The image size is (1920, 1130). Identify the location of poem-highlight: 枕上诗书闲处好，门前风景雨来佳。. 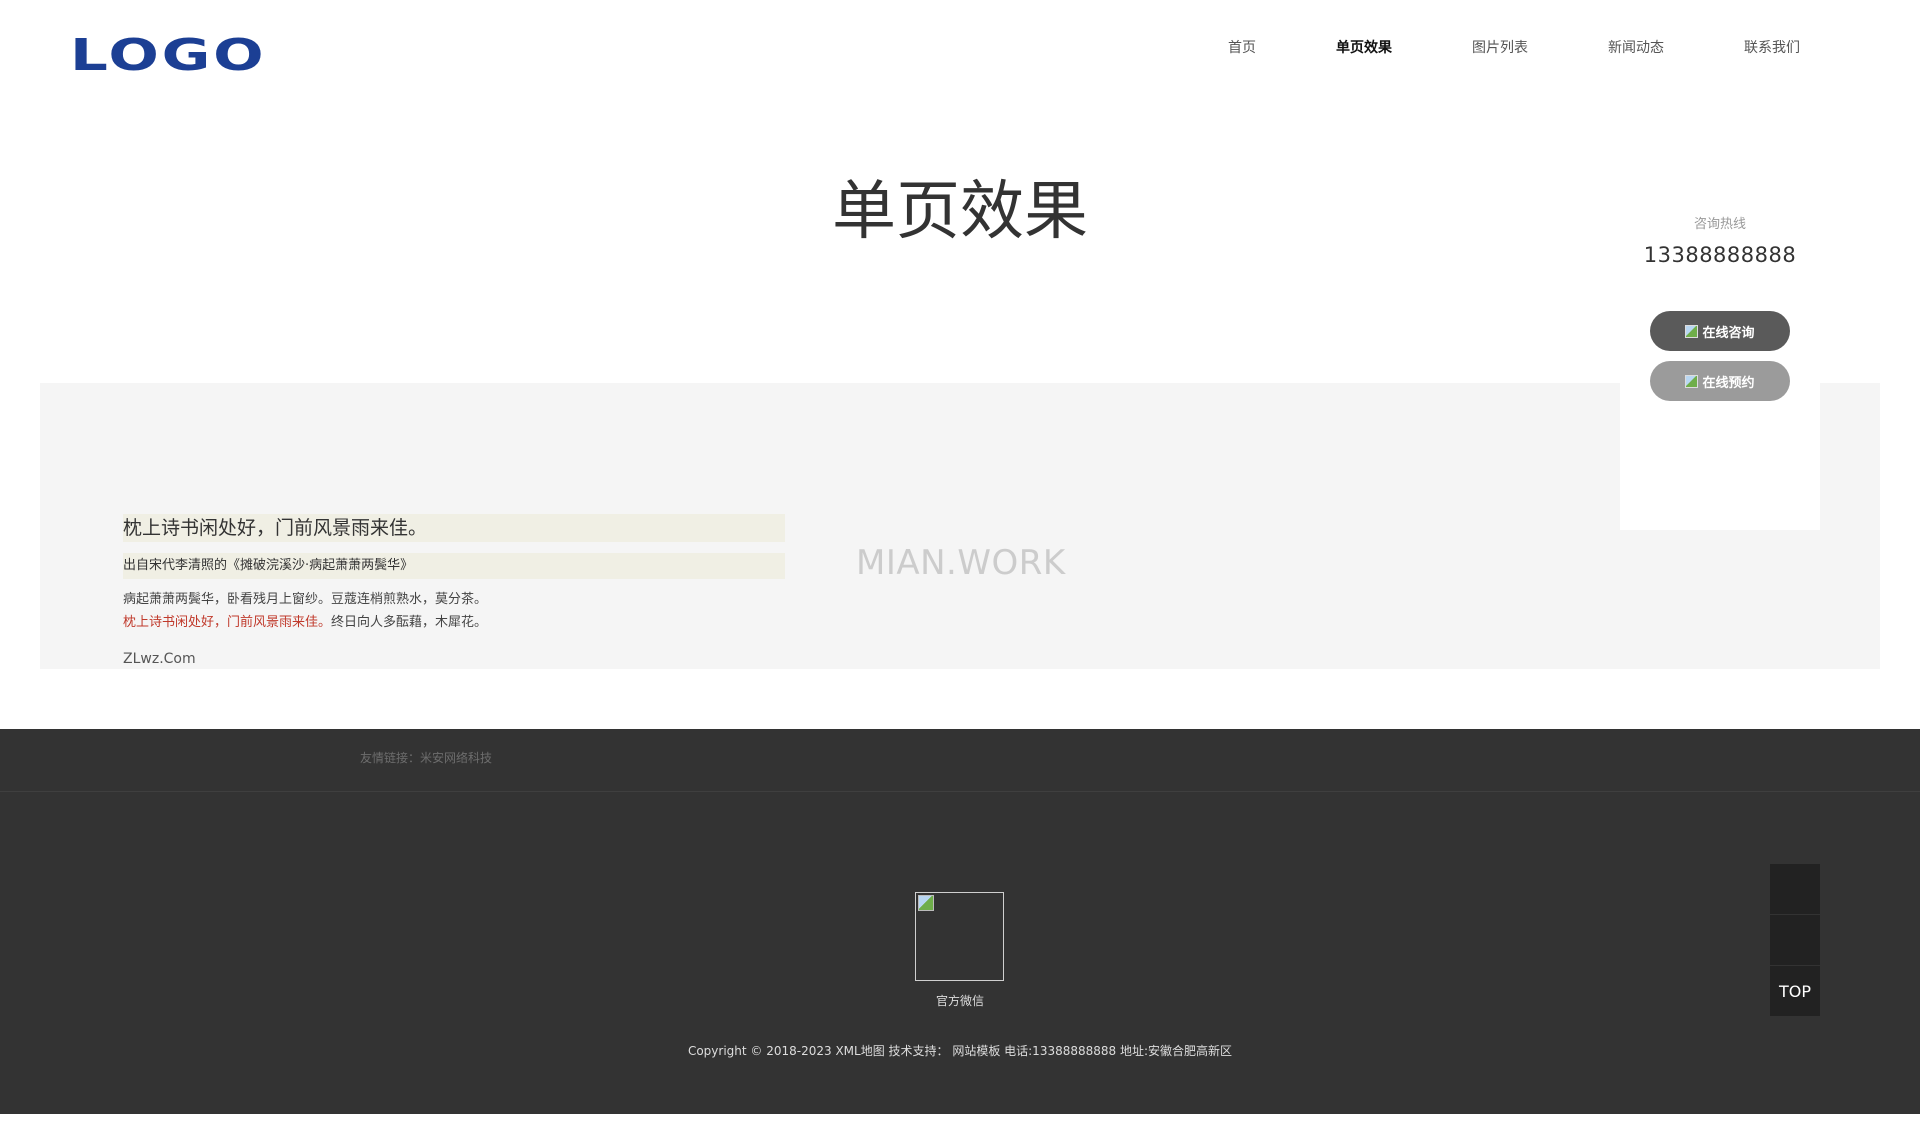
(227, 622).